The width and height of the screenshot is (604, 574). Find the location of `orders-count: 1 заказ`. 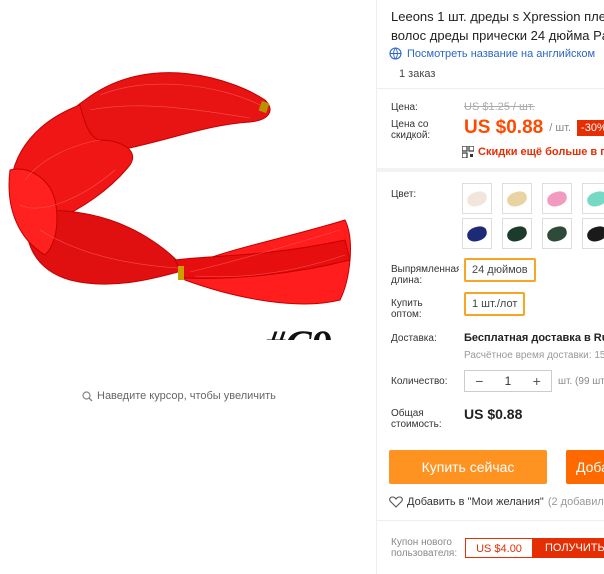

orders-count: 1 заказ is located at coordinates (417, 74).